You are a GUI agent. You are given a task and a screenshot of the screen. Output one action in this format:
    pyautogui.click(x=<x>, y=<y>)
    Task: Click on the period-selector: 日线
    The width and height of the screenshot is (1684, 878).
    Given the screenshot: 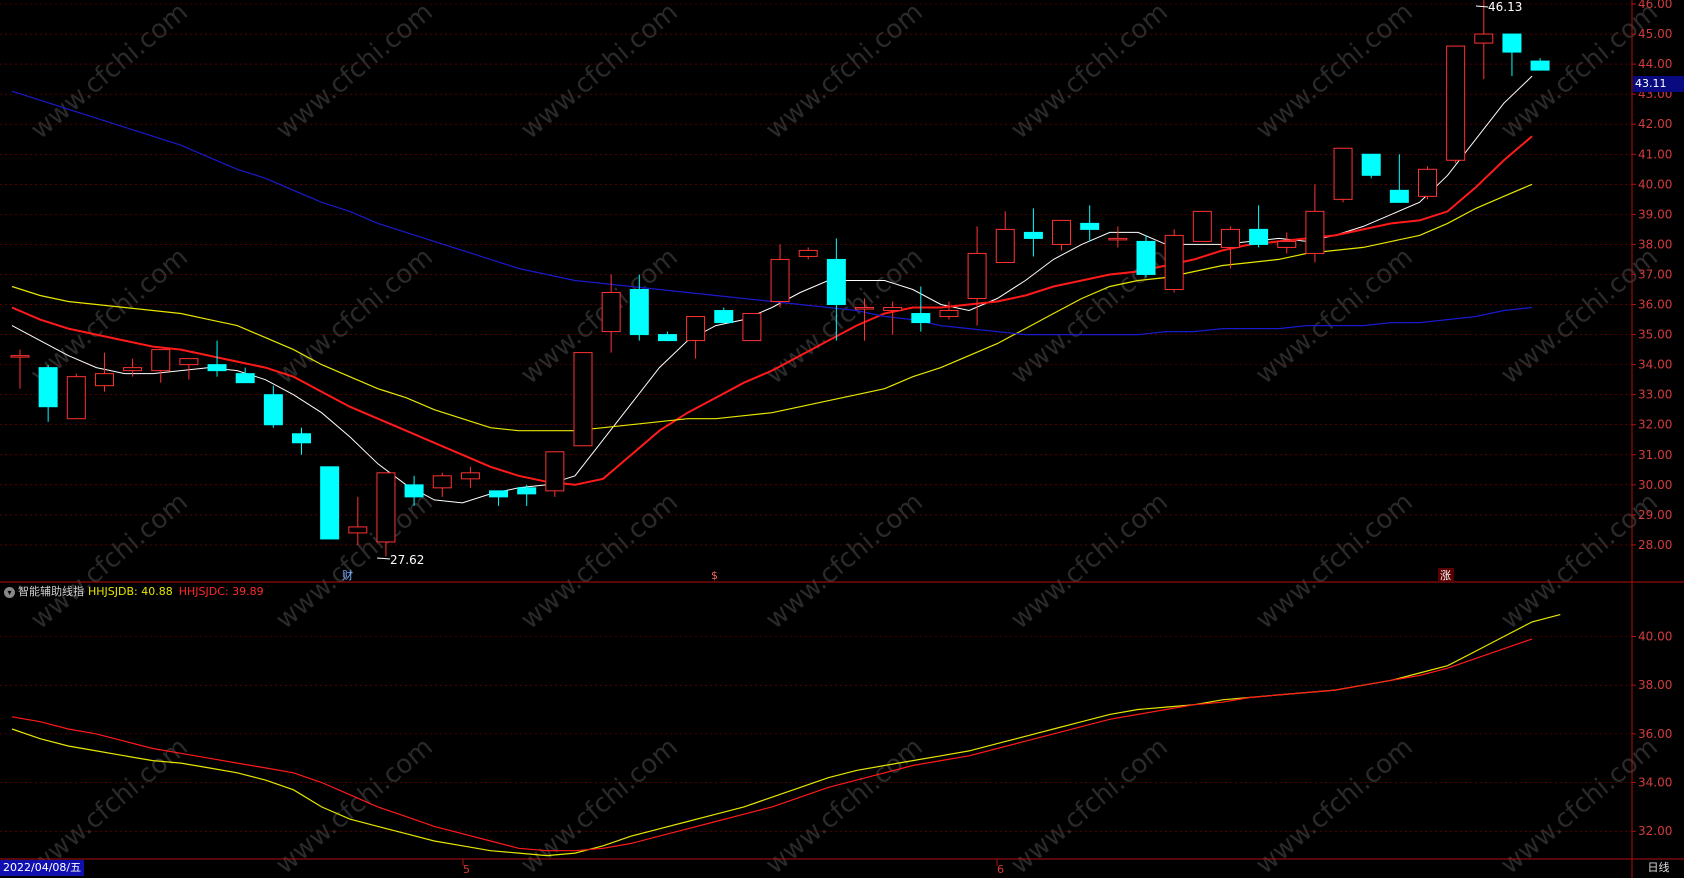 What is the action you would take?
    pyautogui.click(x=1658, y=869)
    